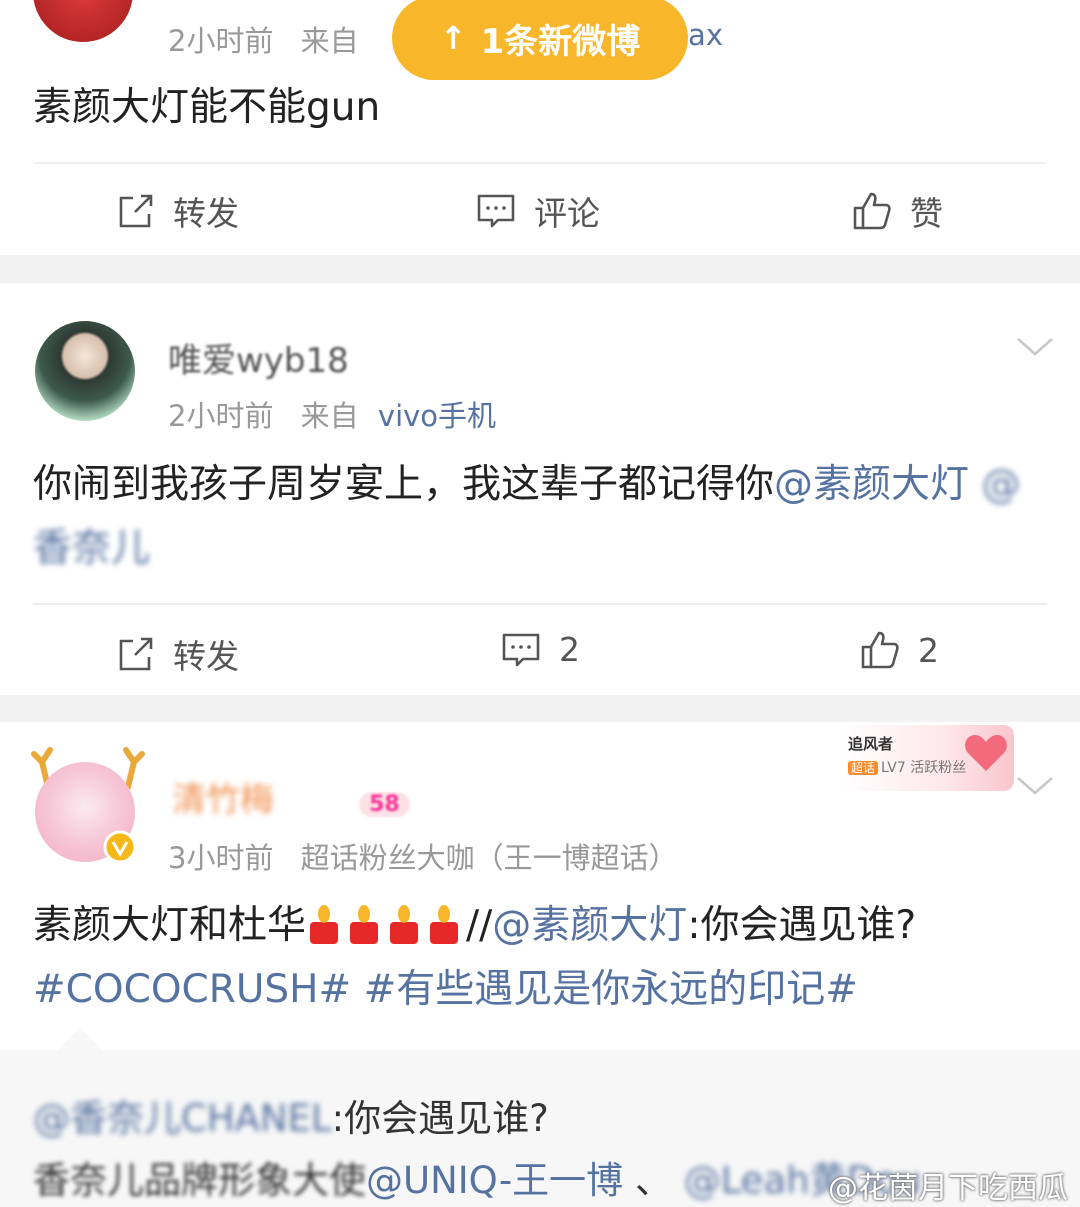  I want to click on like-button: 赞, so click(897, 211).